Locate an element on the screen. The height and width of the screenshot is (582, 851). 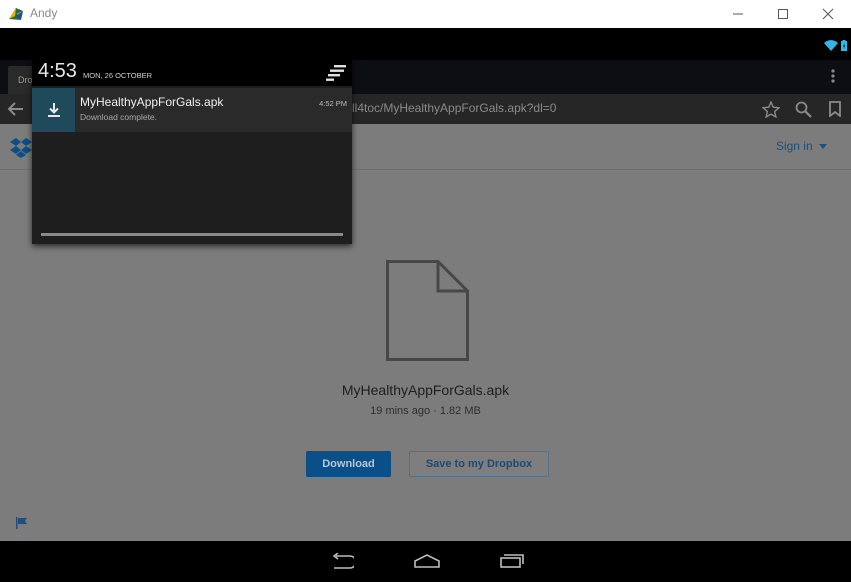
shade-drag-handle is located at coordinates (192, 234).